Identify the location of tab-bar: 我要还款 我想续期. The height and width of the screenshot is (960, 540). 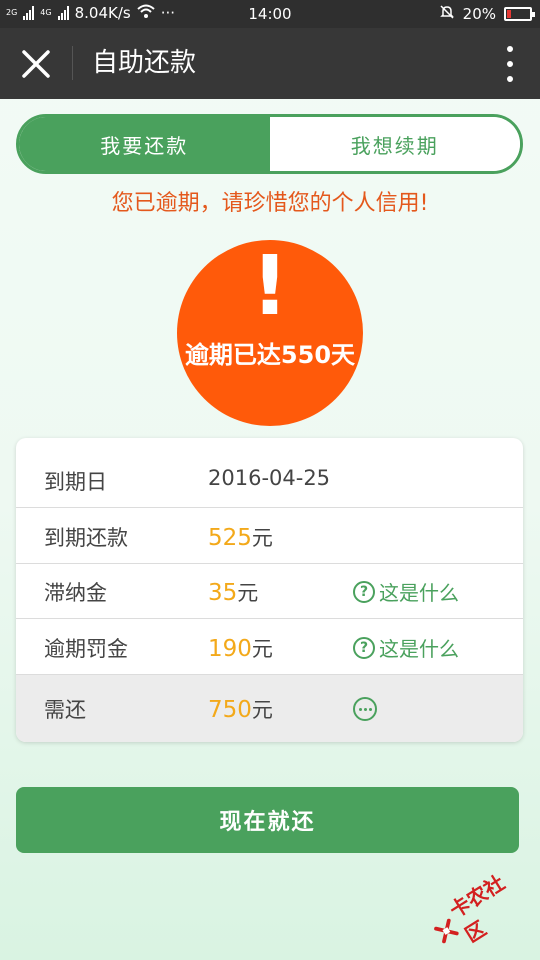
(269, 144).